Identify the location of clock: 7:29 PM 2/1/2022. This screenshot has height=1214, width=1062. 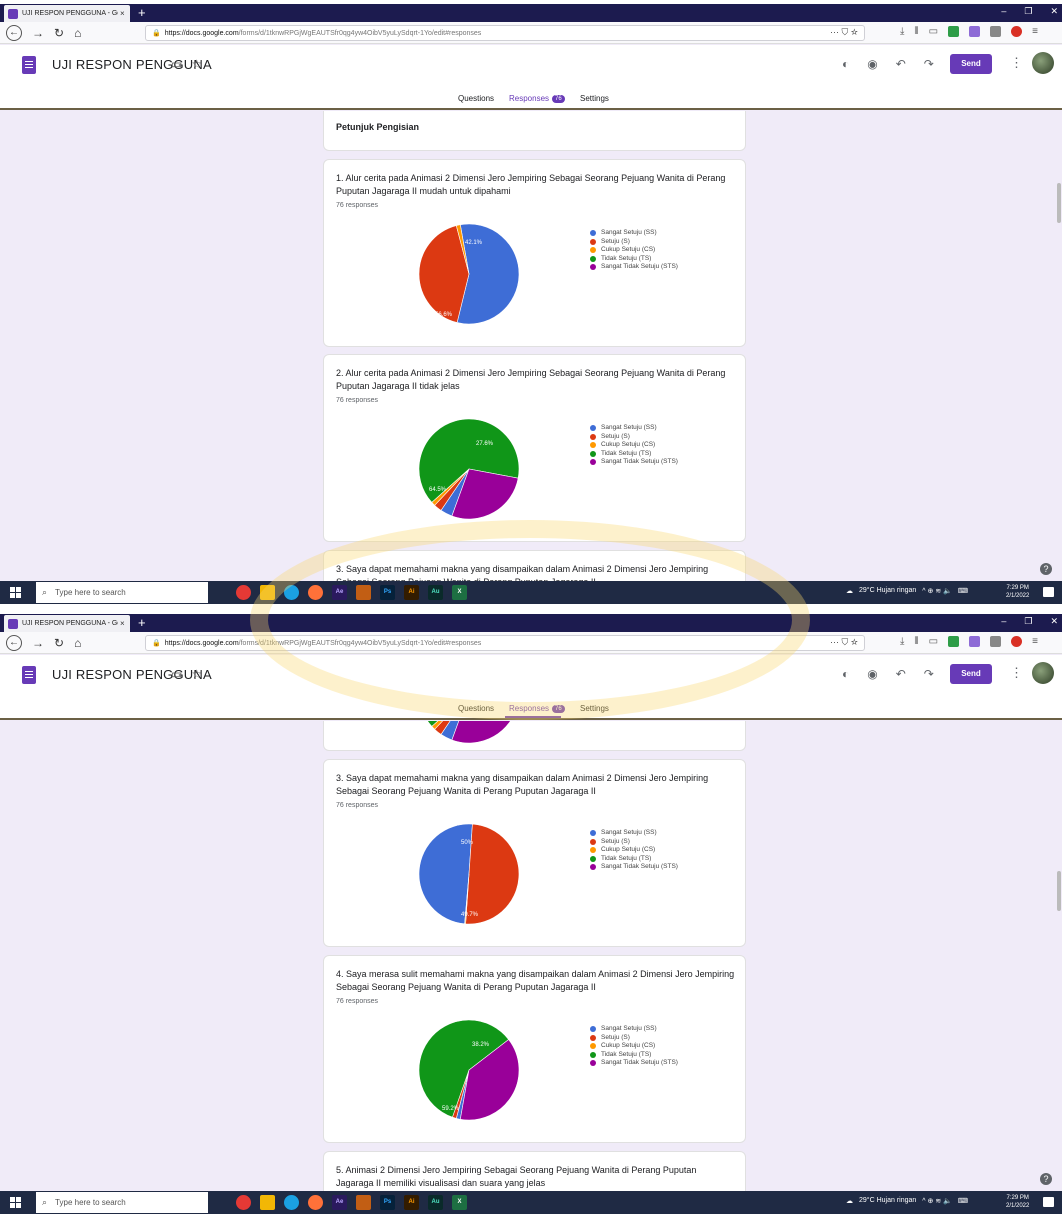
(1017, 592).